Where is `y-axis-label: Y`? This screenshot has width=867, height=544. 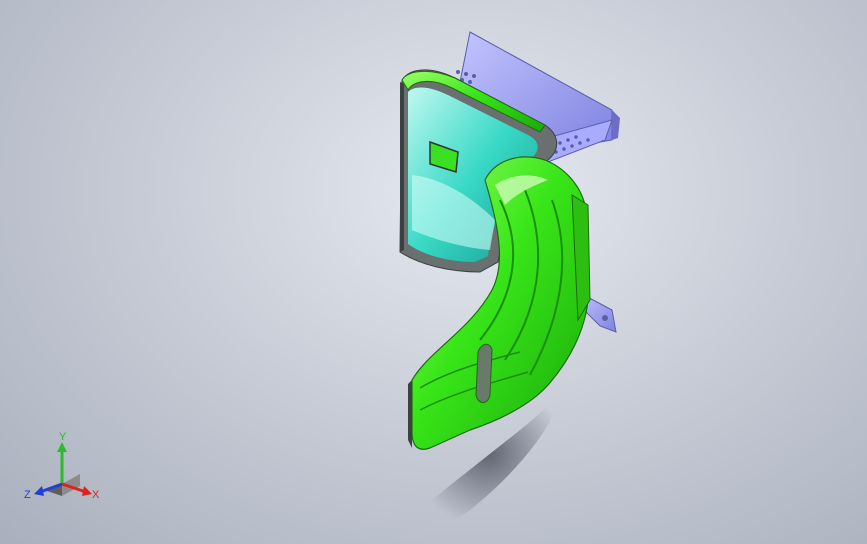
y-axis-label: Y is located at coordinates (63, 437).